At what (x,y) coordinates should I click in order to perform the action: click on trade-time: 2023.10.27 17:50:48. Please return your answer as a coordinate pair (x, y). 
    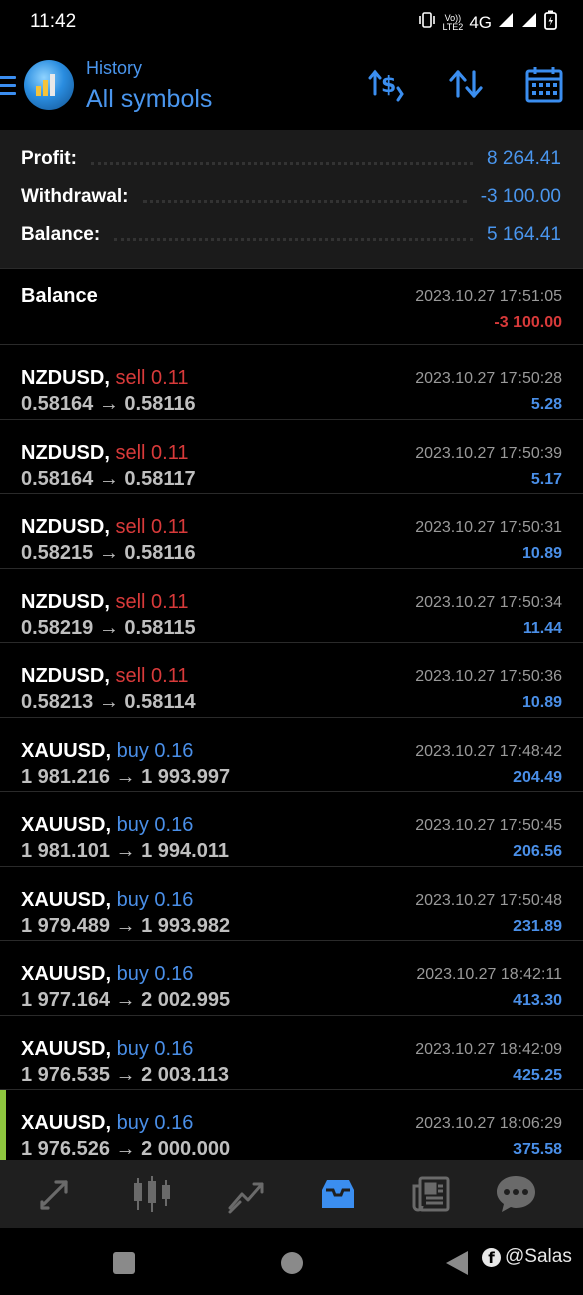
    Looking at the image, I should click on (488, 900).